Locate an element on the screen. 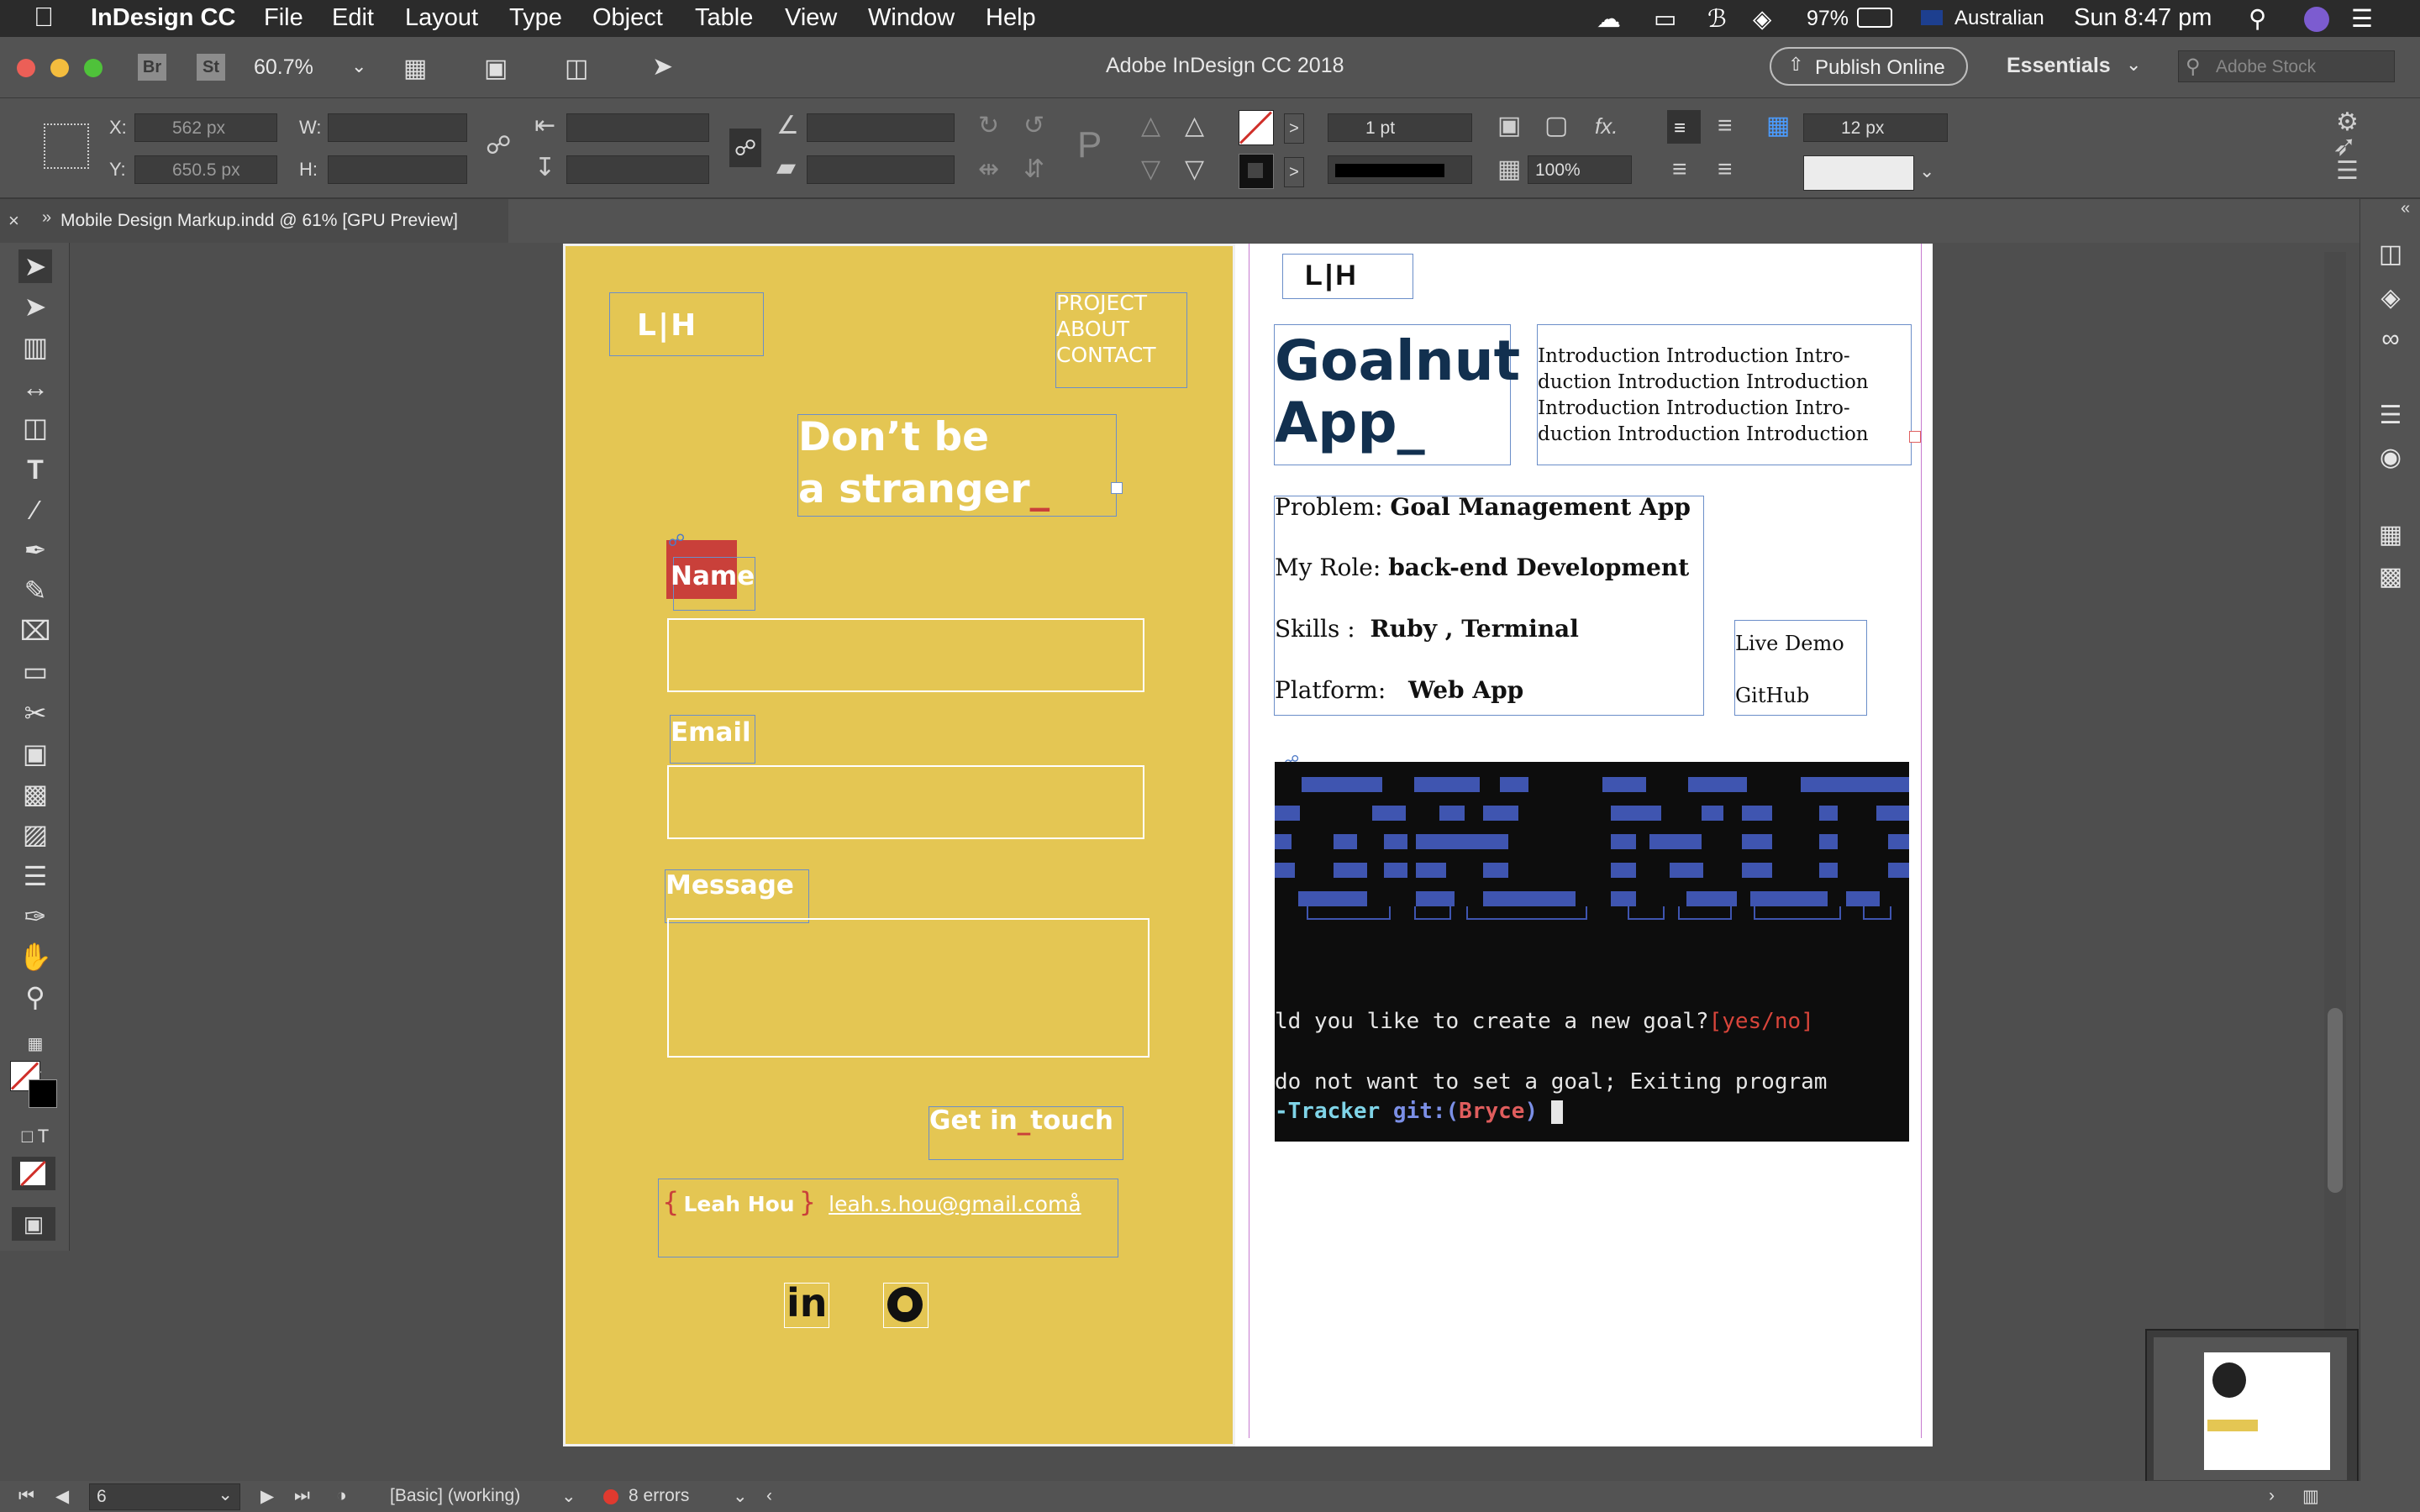 Image resolution: width=2420 pixels, height=1512 pixels. gradient-feather-tool-icon: ▨ is located at coordinates (35, 834).